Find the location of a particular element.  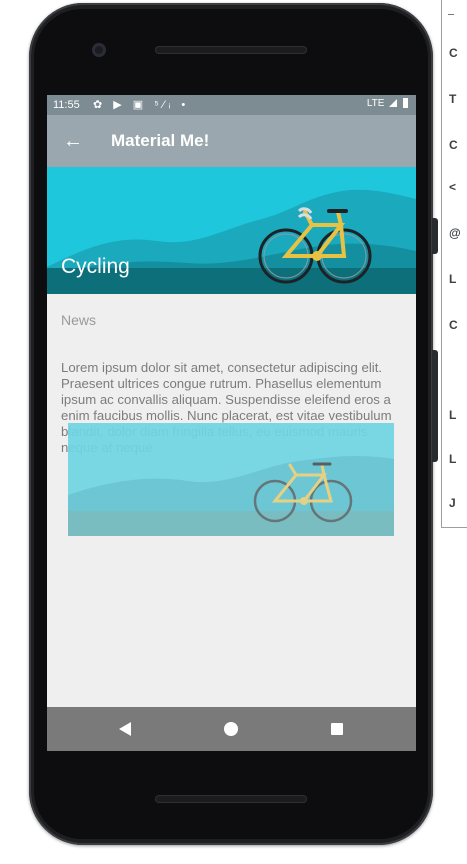

status-right-group: LTE is located at coordinates (387, 103).